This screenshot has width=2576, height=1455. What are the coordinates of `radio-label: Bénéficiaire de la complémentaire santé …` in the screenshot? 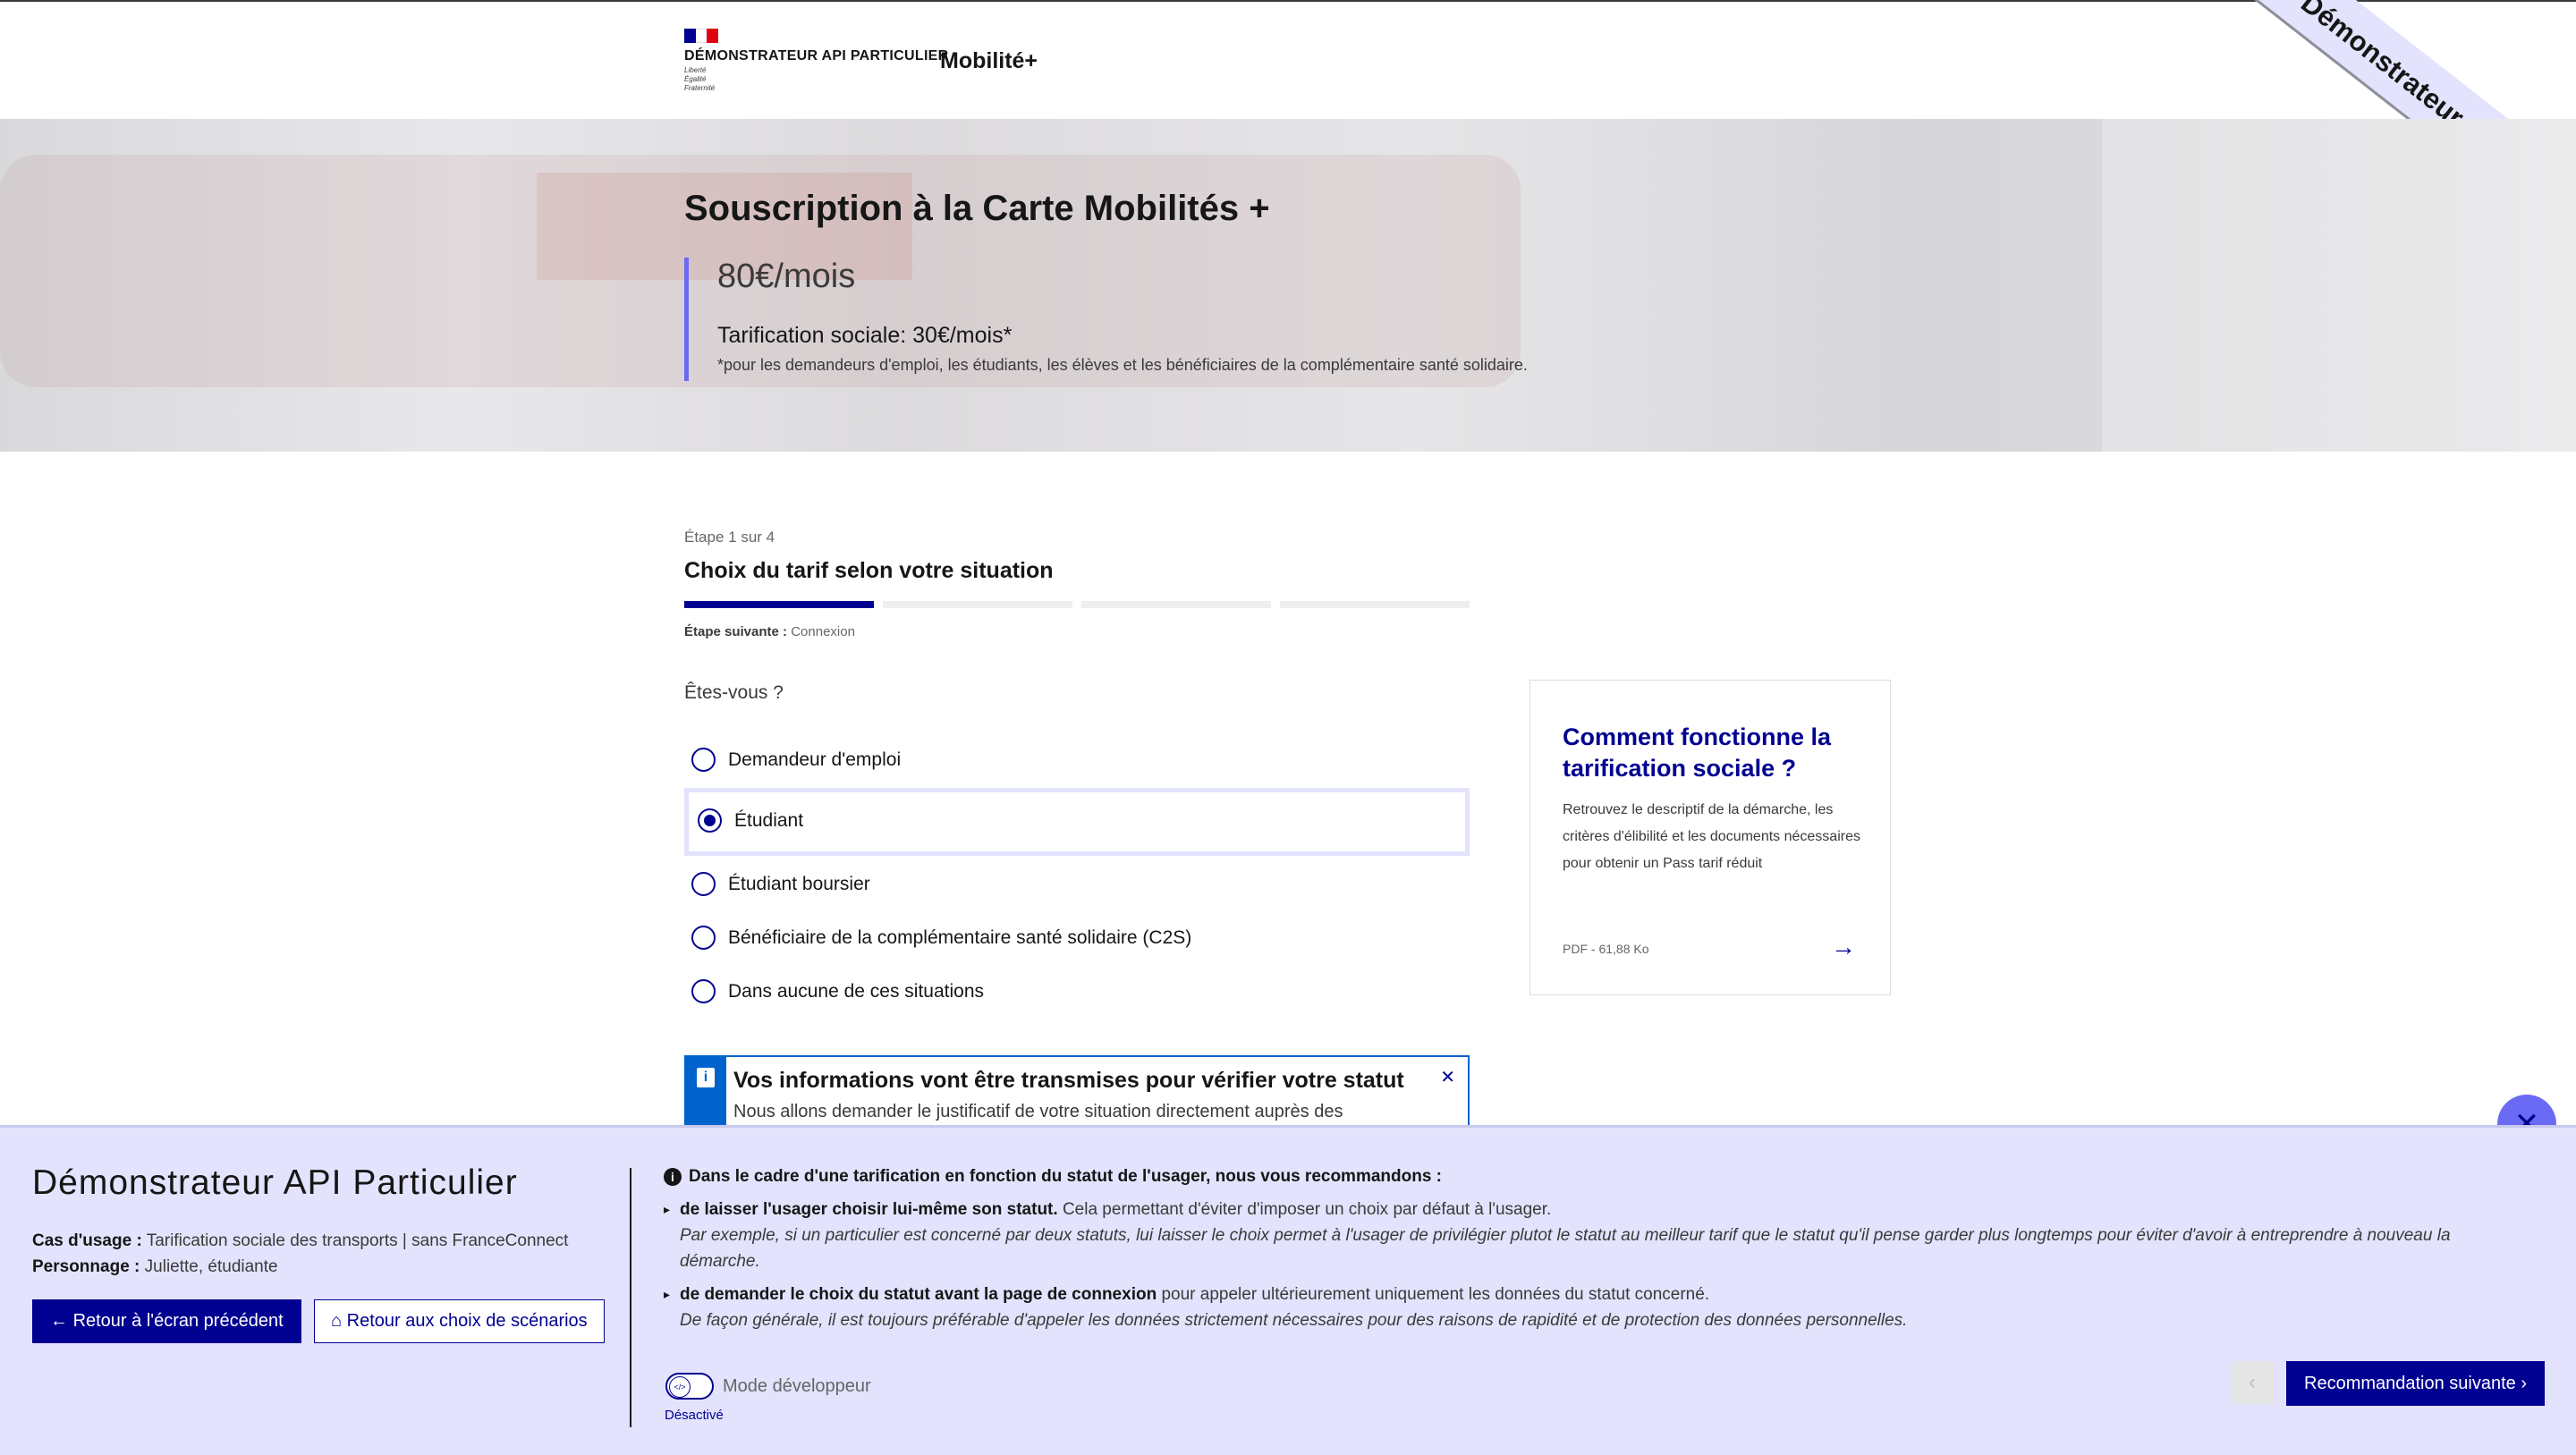 It's located at (959, 938).